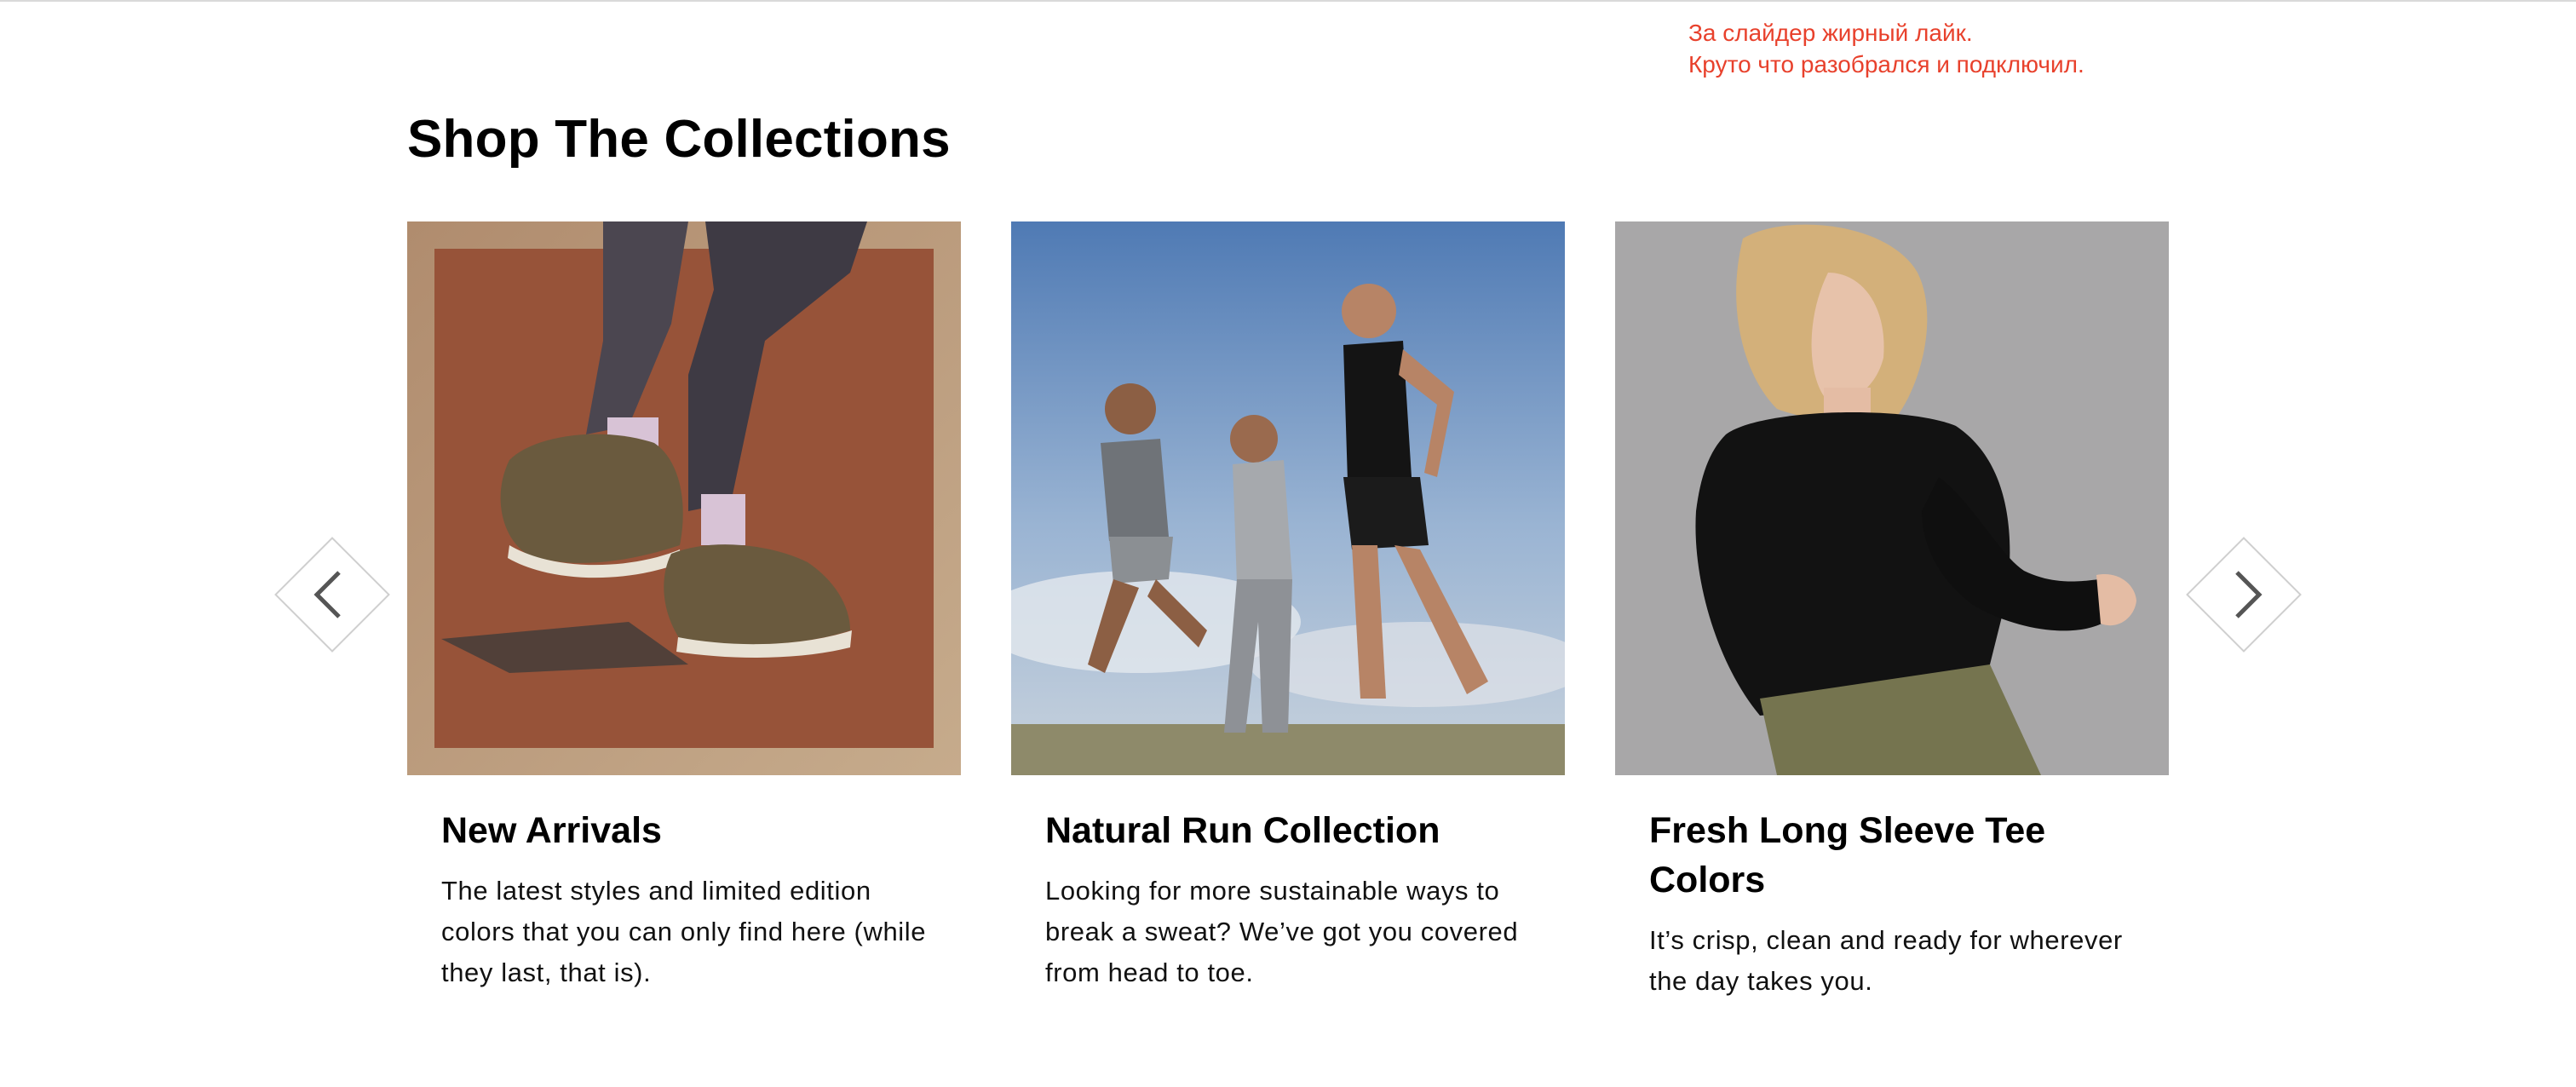 The image size is (2576, 1087). Describe the element at coordinates (2249, 595) in the screenshot. I see `chevron-right-icon` at that location.